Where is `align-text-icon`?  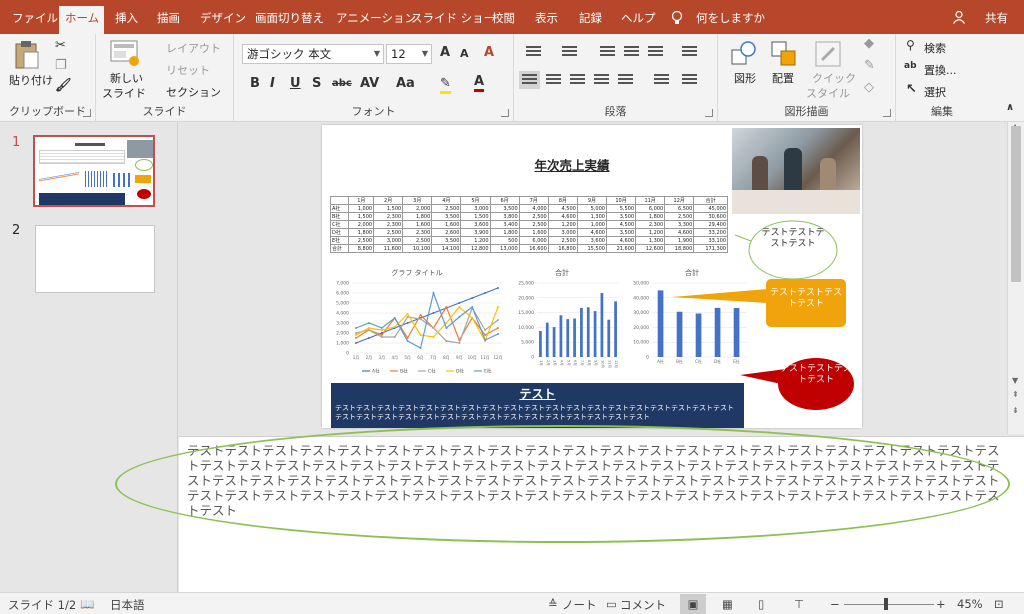 align-text-icon is located at coordinates (661, 80).